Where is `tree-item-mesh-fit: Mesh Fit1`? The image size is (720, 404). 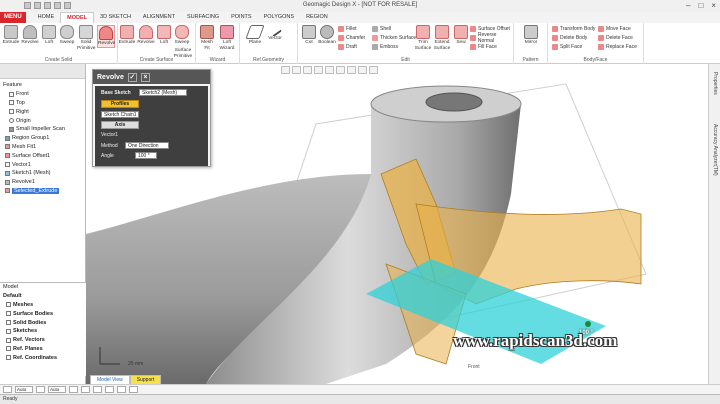
tree-item-mesh-fit: Mesh Fit1 is located at coordinates (42, 147).